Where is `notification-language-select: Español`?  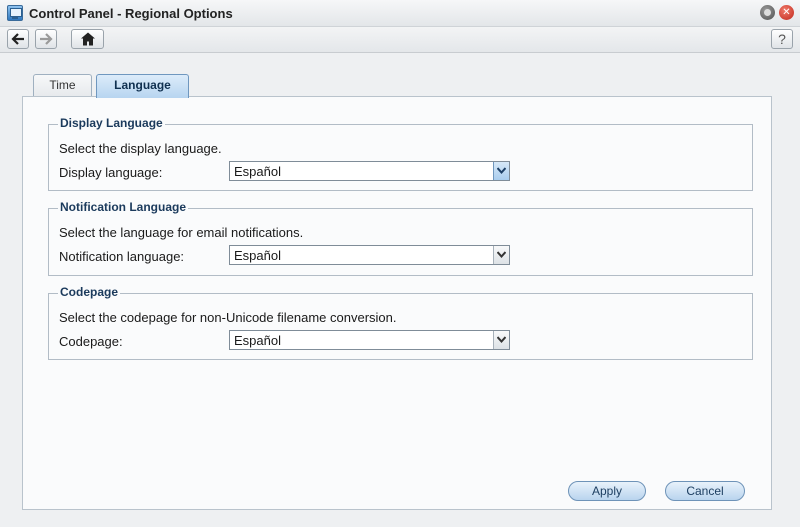
notification-language-select: Español is located at coordinates (369, 255).